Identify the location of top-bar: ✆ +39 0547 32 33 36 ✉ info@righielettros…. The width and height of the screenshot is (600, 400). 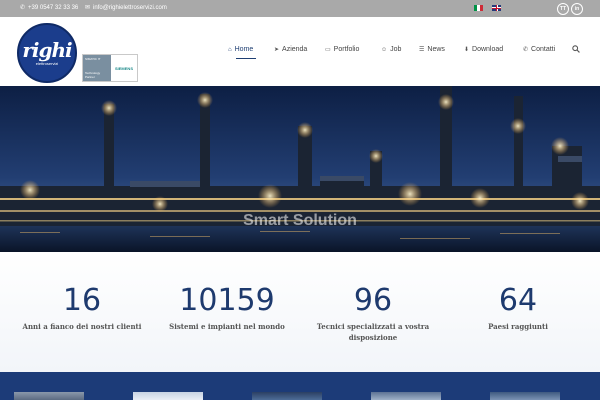
(300, 8).